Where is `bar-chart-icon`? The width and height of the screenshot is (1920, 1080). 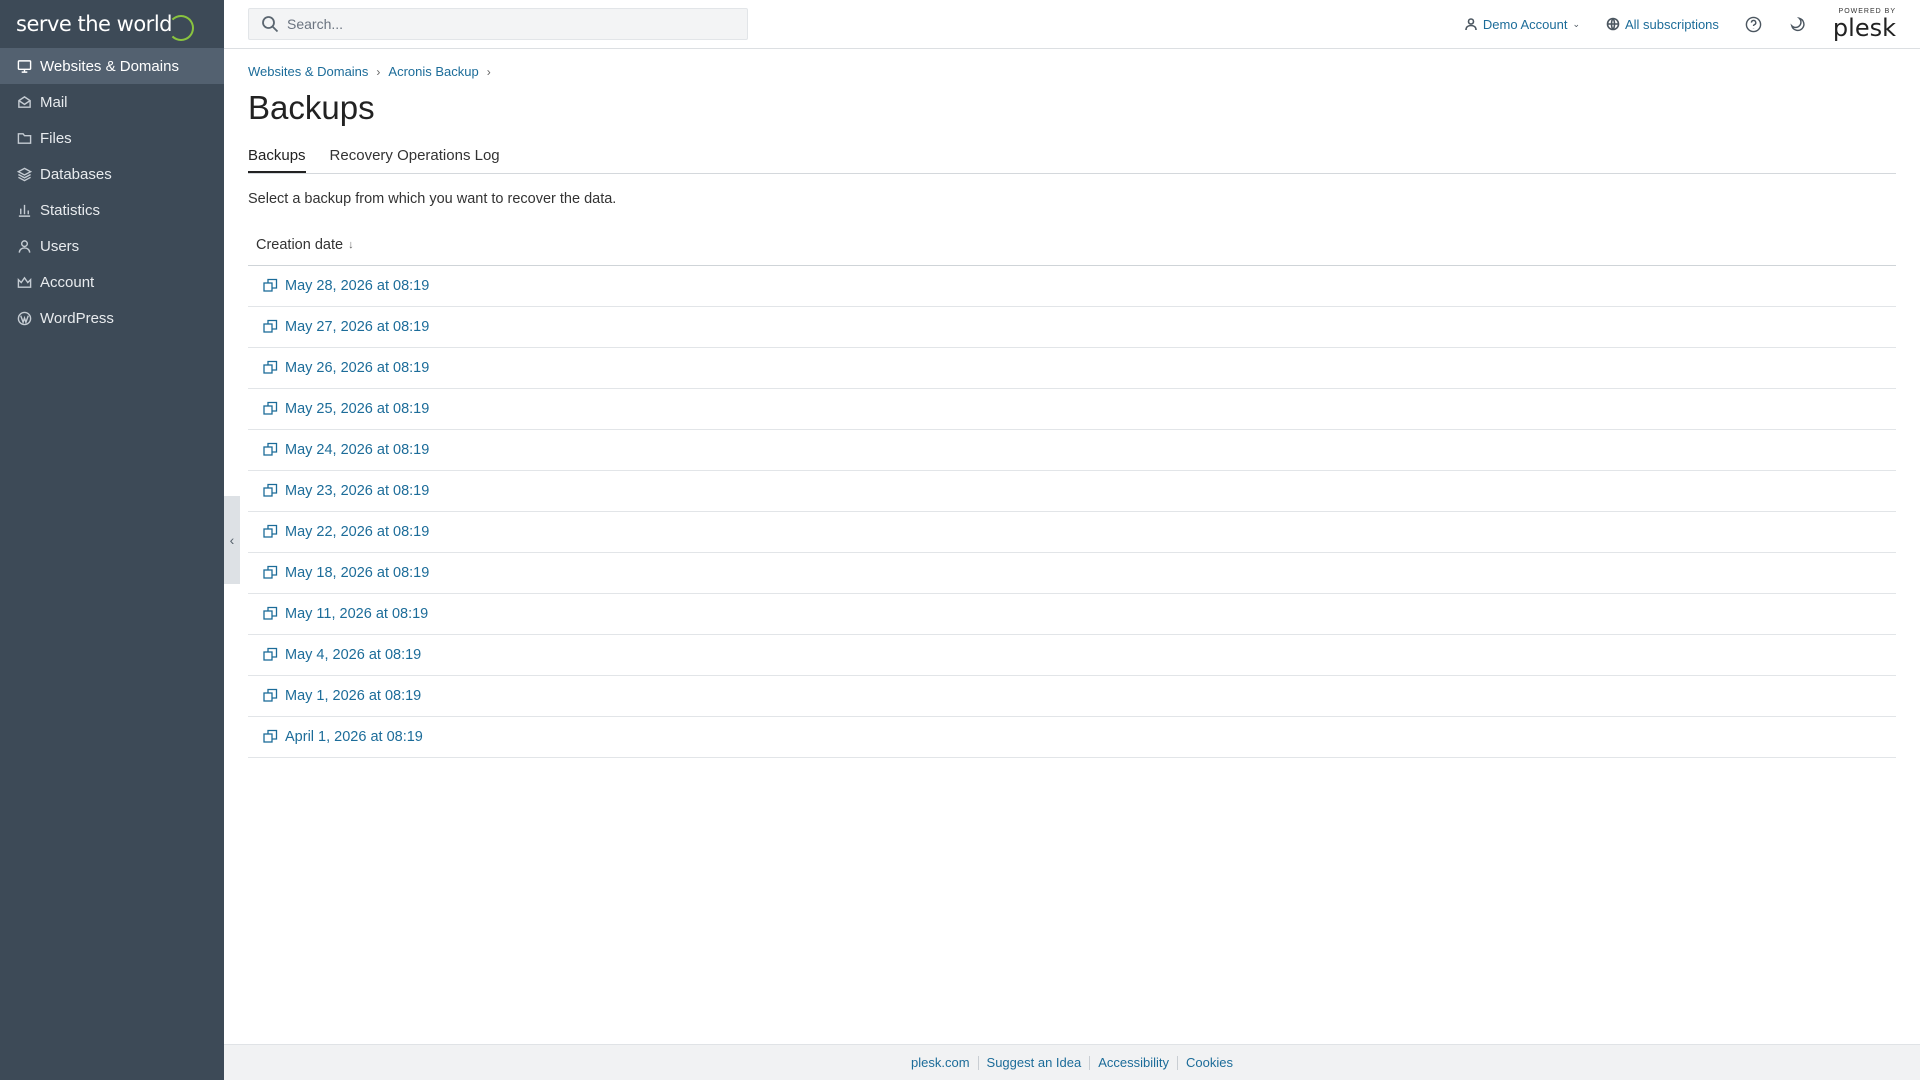
bar-chart-icon is located at coordinates (24, 210).